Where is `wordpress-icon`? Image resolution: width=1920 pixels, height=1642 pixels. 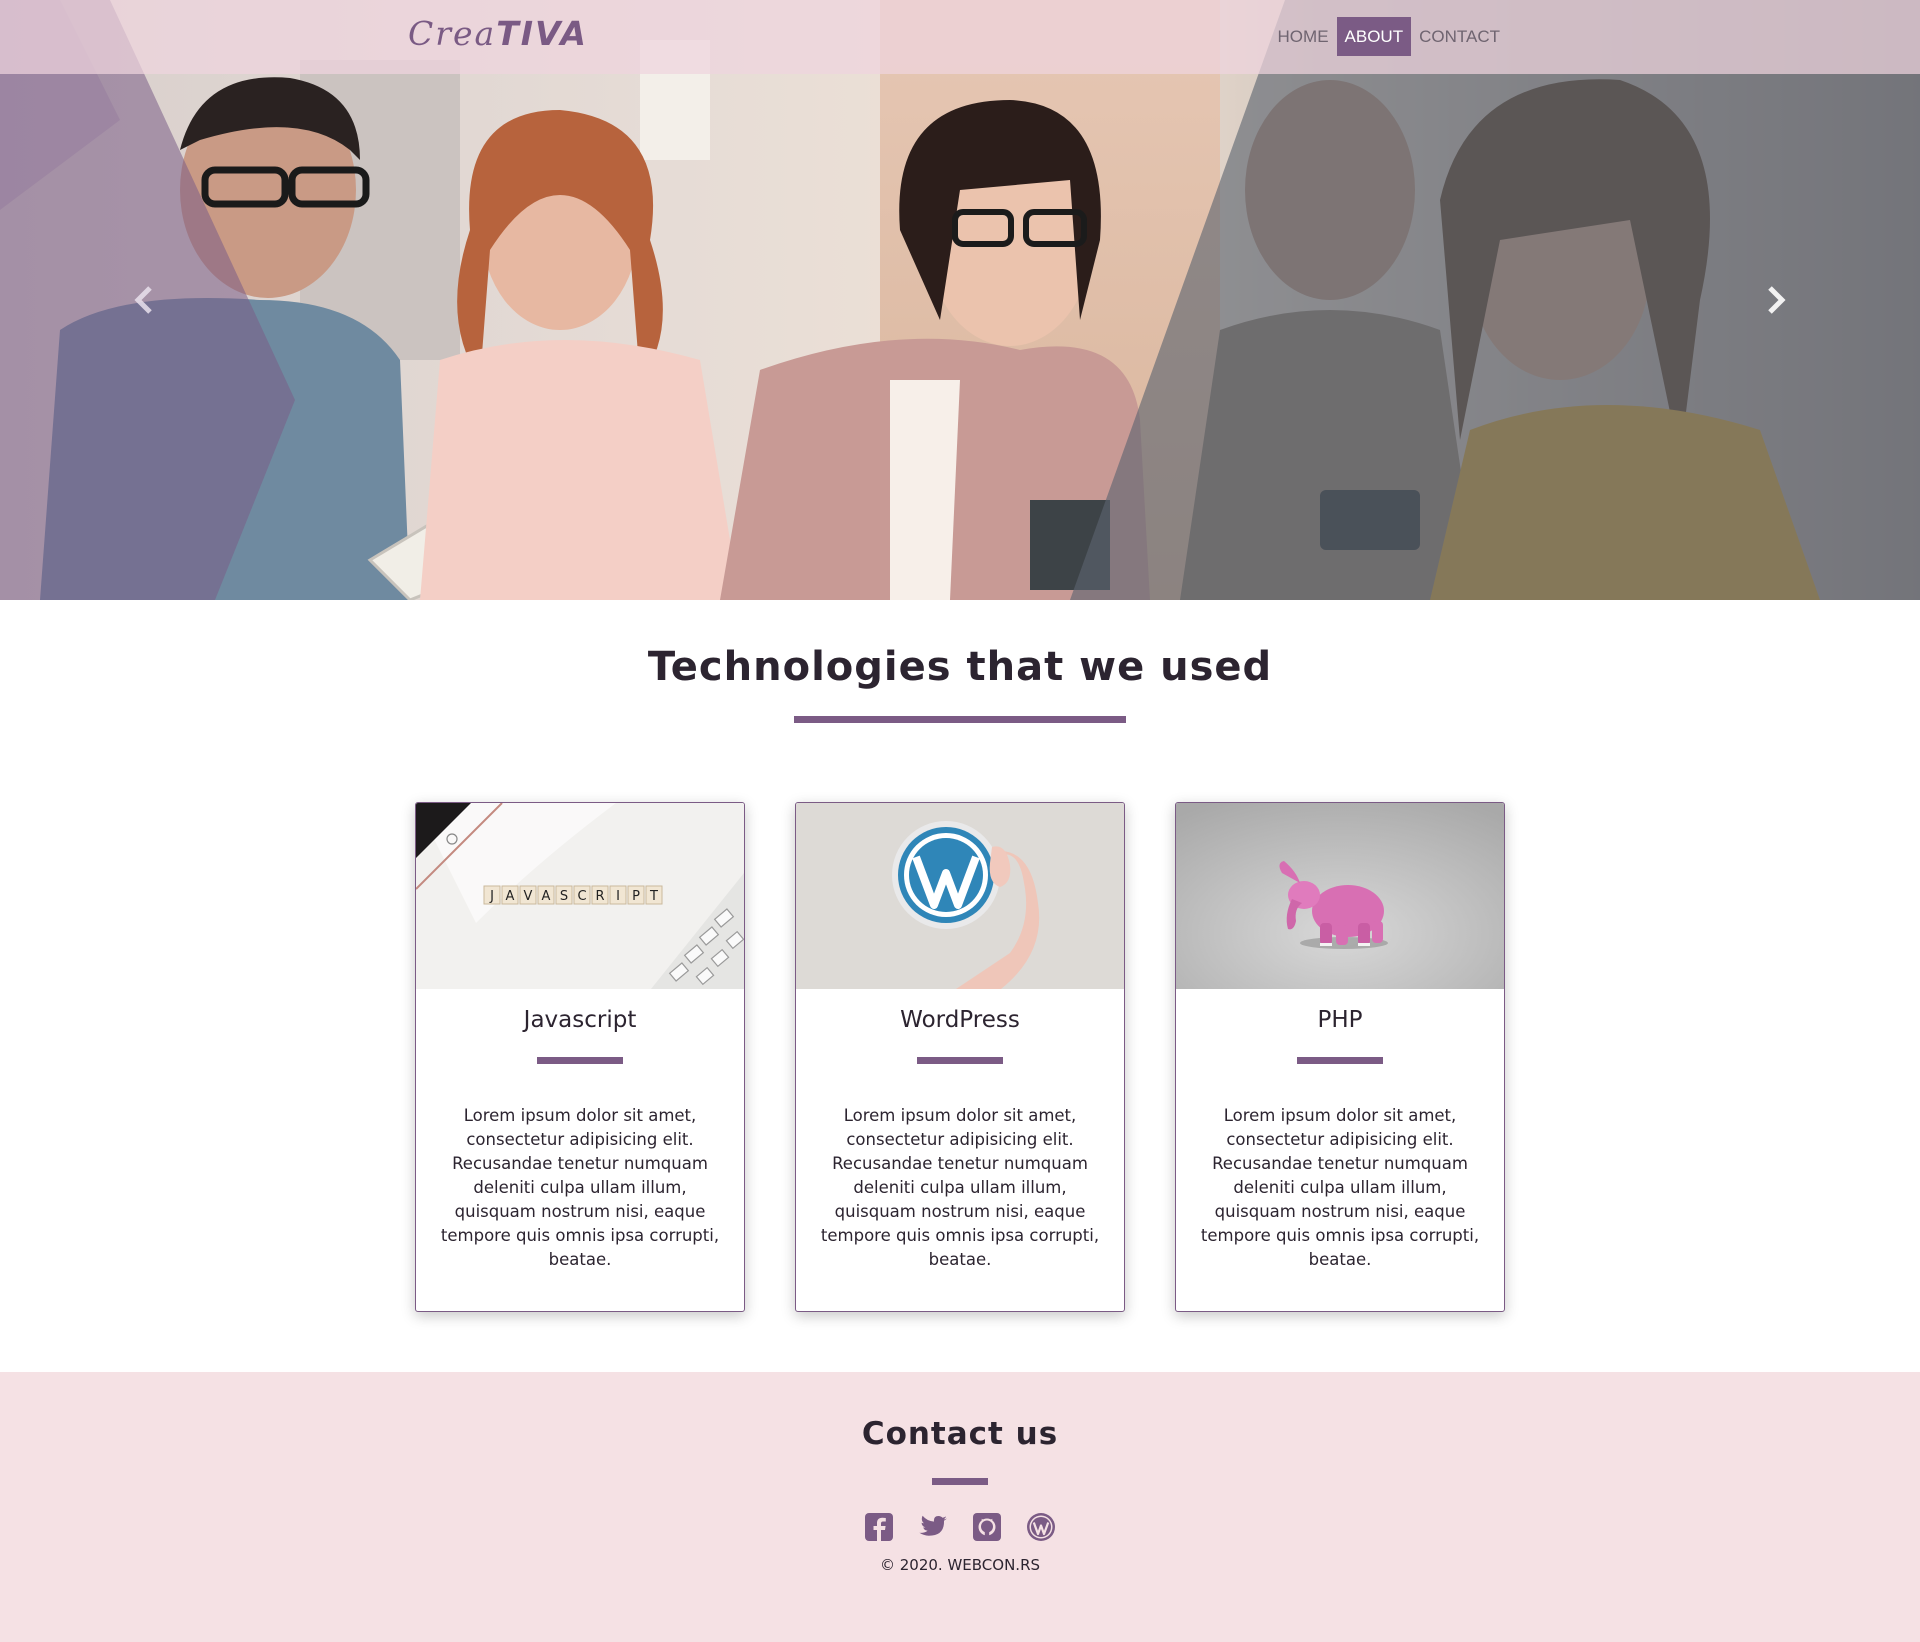 wordpress-icon is located at coordinates (1041, 1527).